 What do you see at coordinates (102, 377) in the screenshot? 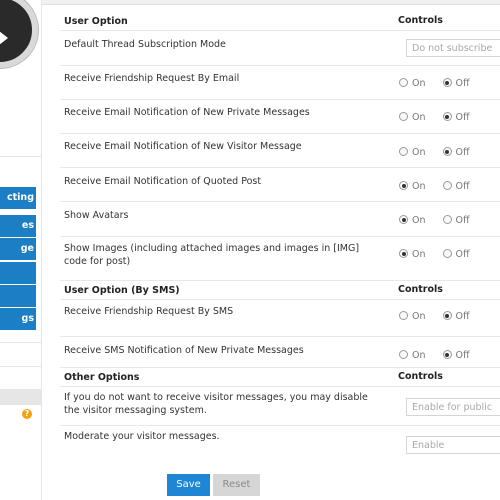
I see `section-title: Other Options` at bounding box center [102, 377].